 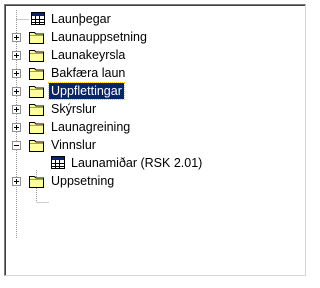 I want to click on tree-item-label: Launakeyrsla, so click(x=88, y=55).